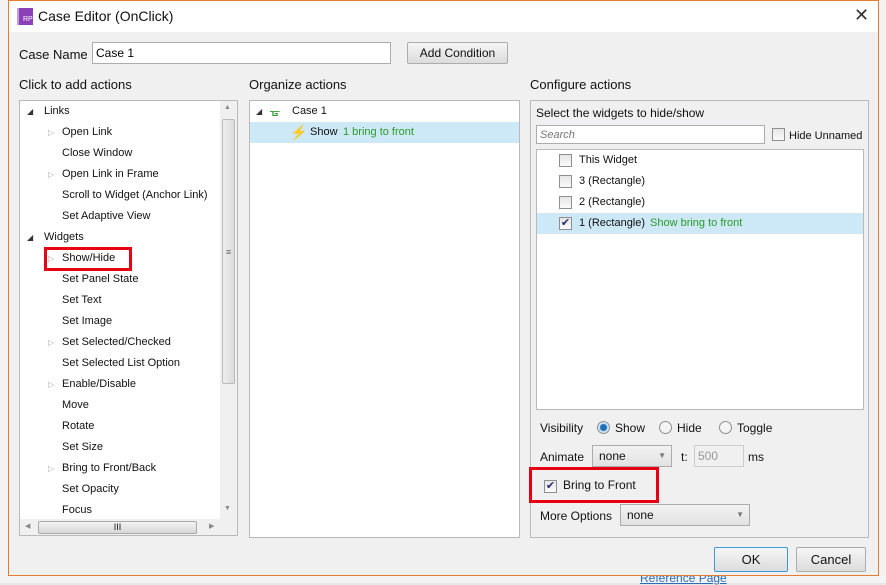 The image size is (886, 585). I want to click on action-item-label: Open Link in Frame, so click(110, 174).